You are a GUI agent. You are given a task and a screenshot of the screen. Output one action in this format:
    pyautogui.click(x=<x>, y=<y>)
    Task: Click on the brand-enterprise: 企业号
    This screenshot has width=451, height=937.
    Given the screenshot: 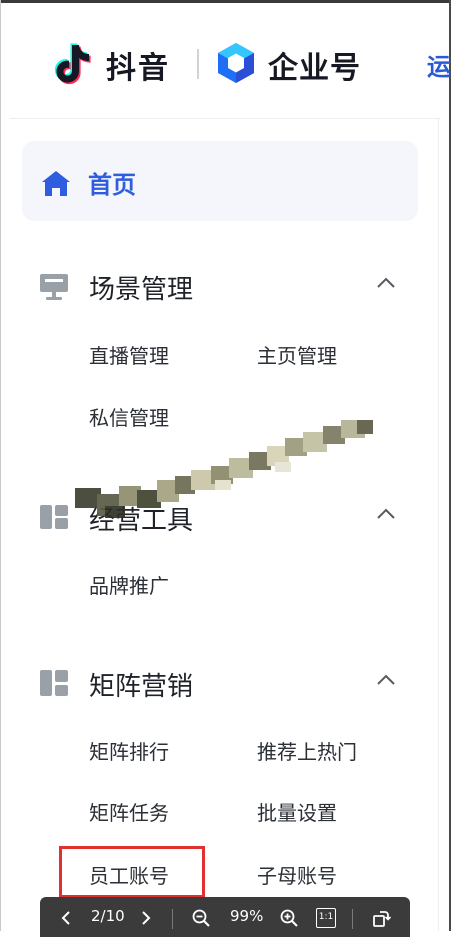 What is the action you would take?
    pyautogui.click(x=314, y=68)
    